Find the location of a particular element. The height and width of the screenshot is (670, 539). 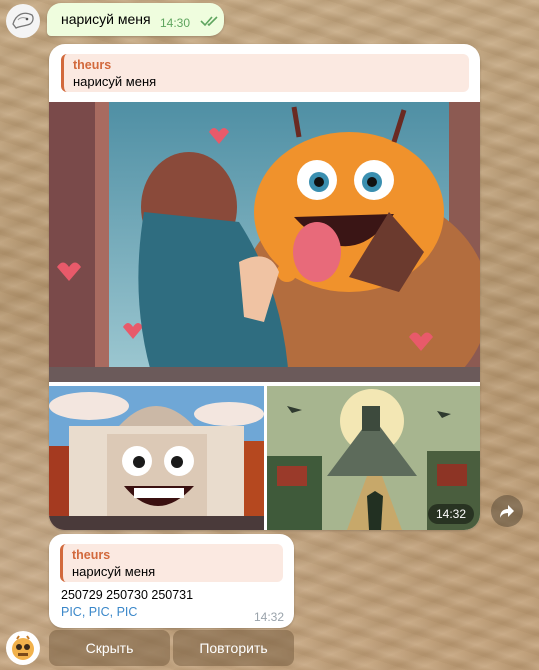

repeat-button: Повторить is located at coordinates (233, 648).